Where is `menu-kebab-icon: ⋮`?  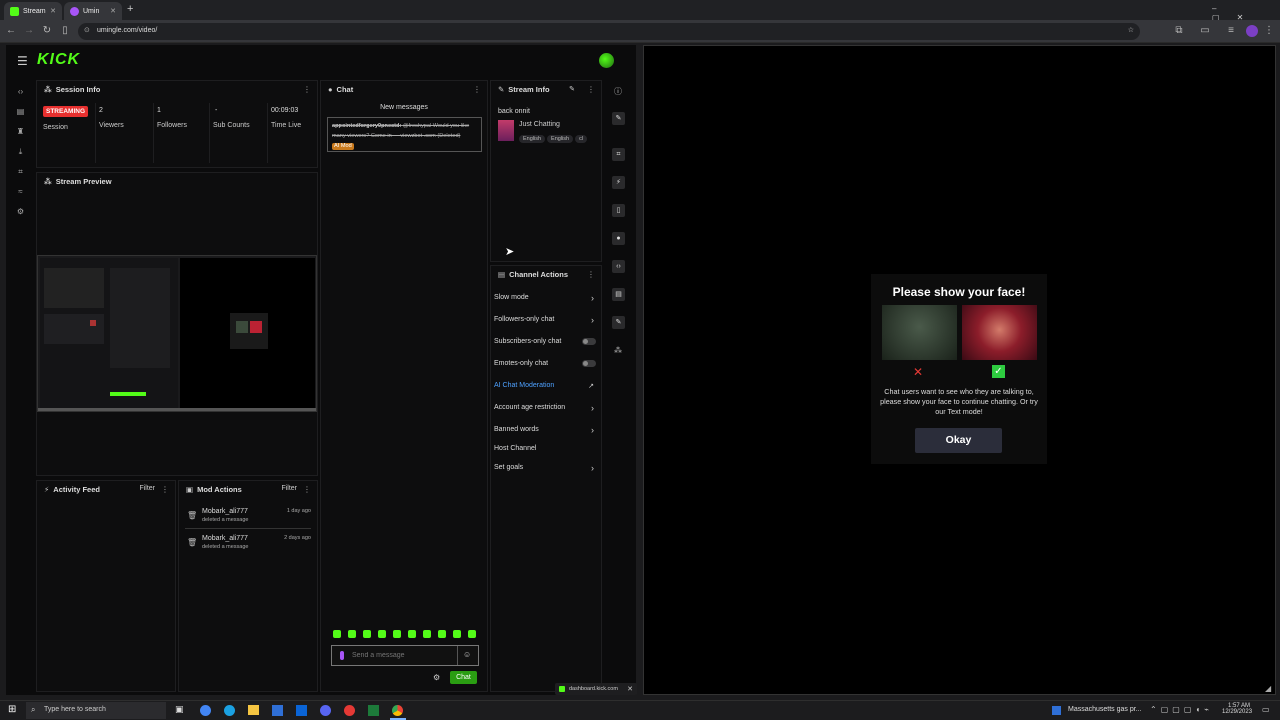 menu-kebab-icon: ⋮ is located at coordinates (1269, 30).